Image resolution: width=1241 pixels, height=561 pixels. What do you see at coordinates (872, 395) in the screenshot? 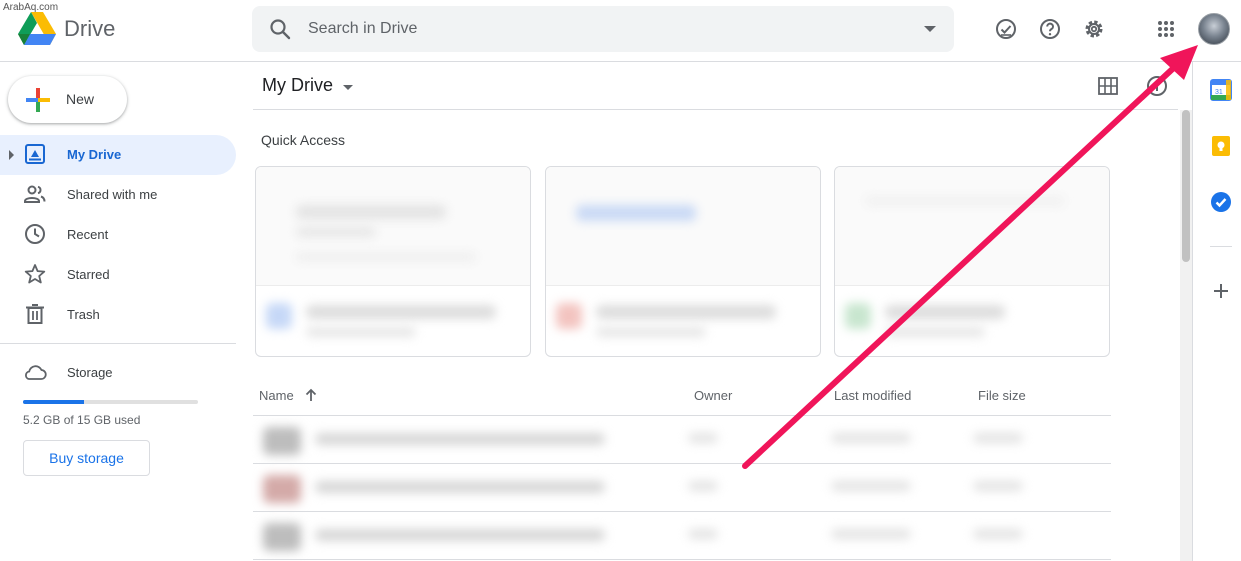
I see `column-header-last-modified: Last modified` at bounding box center [872, 395].